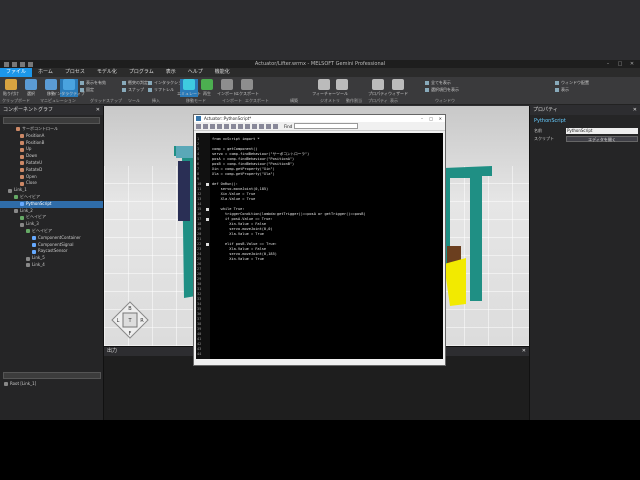 The height and width of the screenshot is (480, 640). What do you see at coordinates (11, 88) in the screenshot?
I see `ribbon-button: 貼り付け` at bounding box center [11, 88].